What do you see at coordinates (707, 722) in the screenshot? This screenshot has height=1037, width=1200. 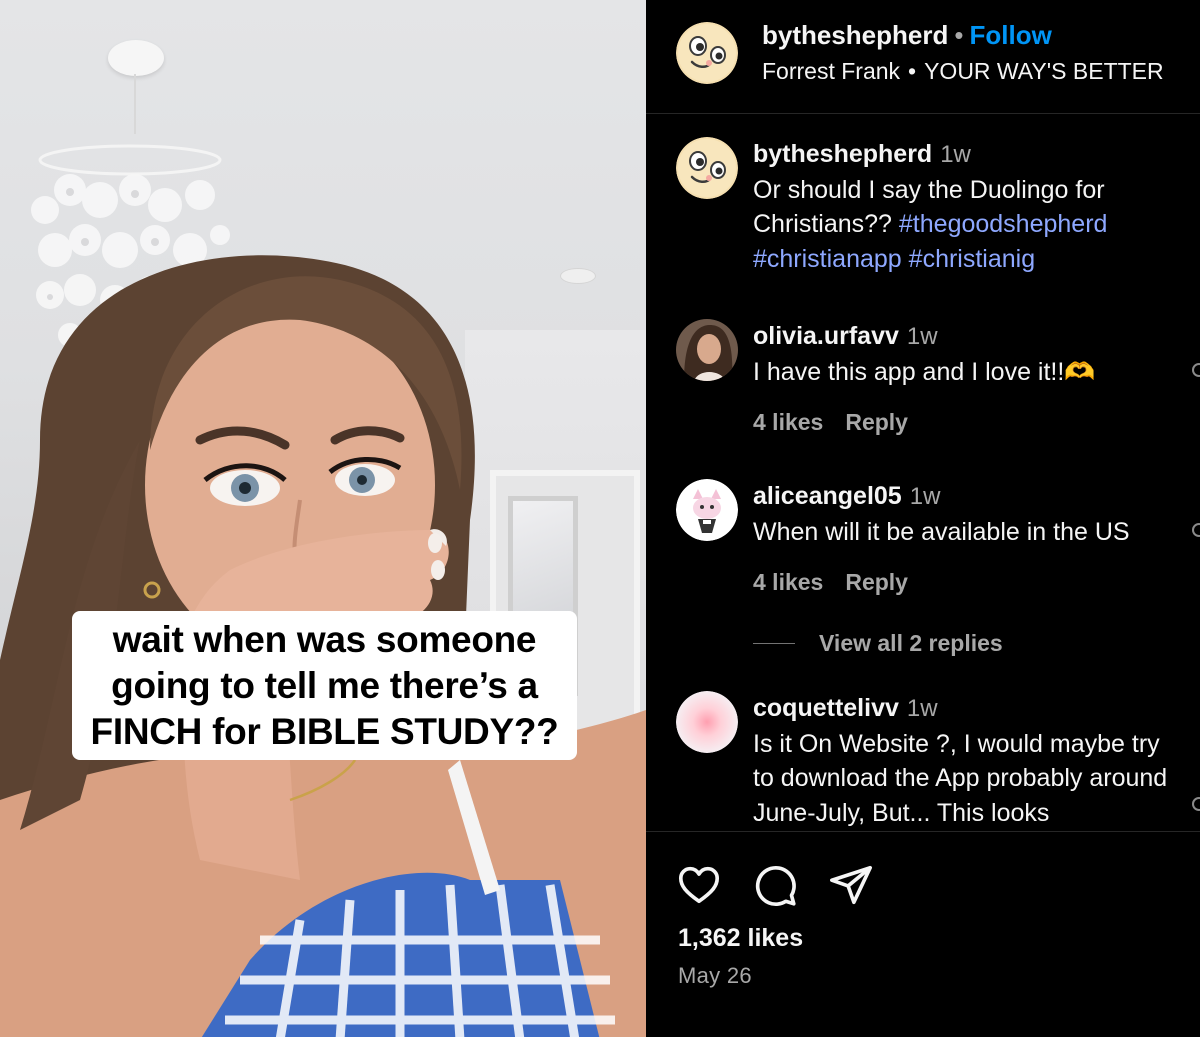 I see `pink-glow-avatar` at bounding box center [707, 722].